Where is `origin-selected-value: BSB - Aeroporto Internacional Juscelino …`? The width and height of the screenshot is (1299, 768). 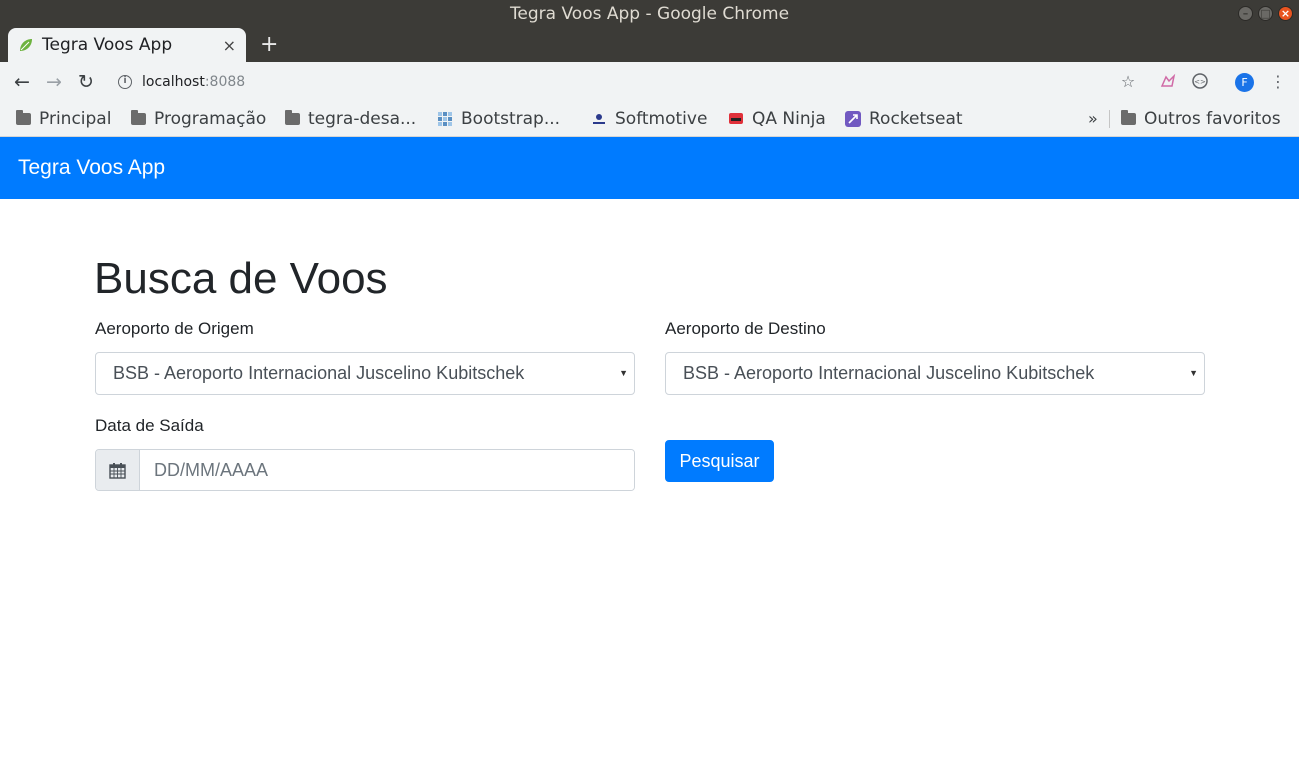 origin-selected-value: BSB - Aeroporto Internacional Juscelino … is located at coordinates (319, 373).